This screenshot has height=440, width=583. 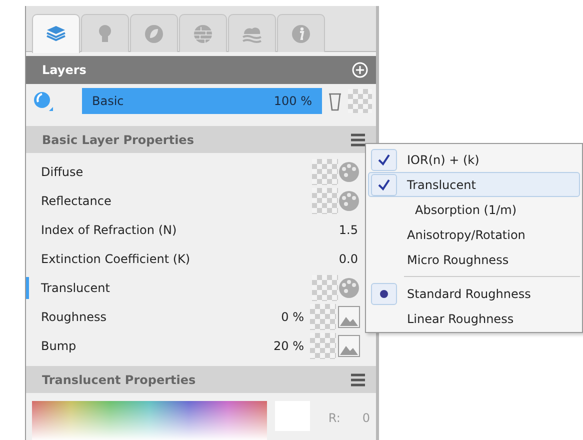 I want to click on property-label: Diffuse, so click(x=62, y=172).